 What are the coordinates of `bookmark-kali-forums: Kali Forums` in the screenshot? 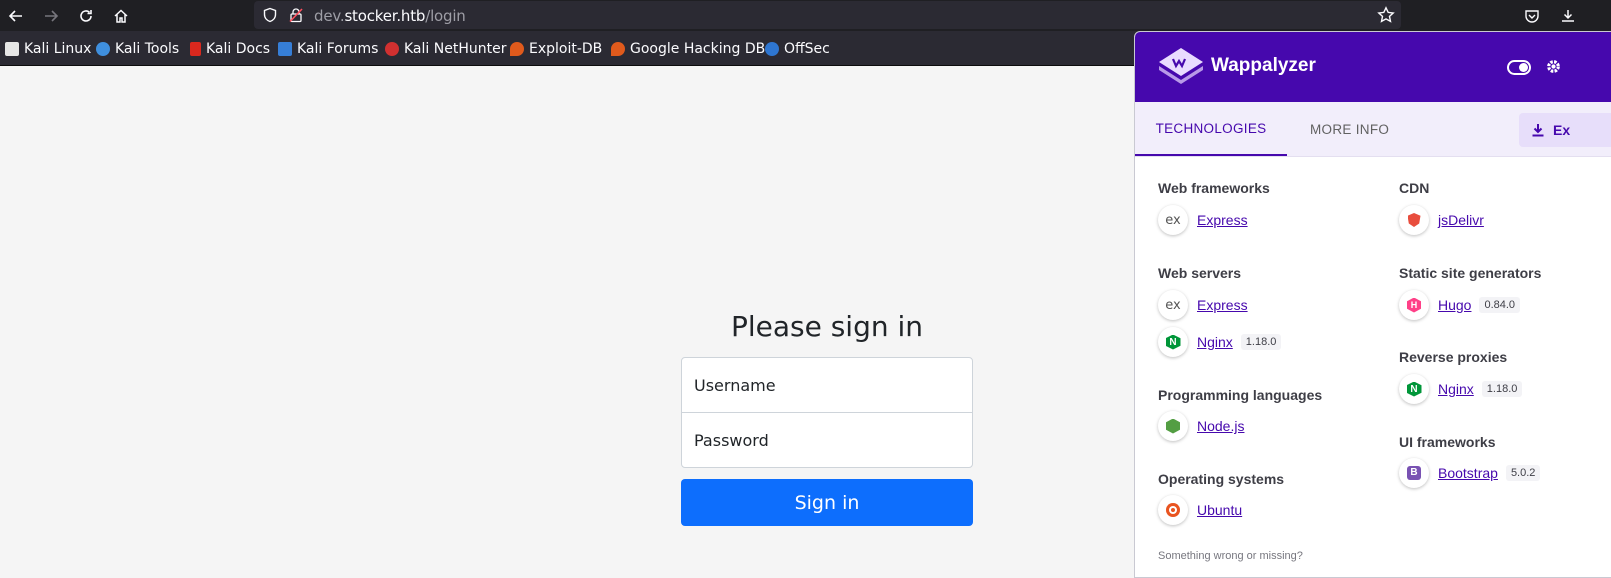 It's located at (328, 49).